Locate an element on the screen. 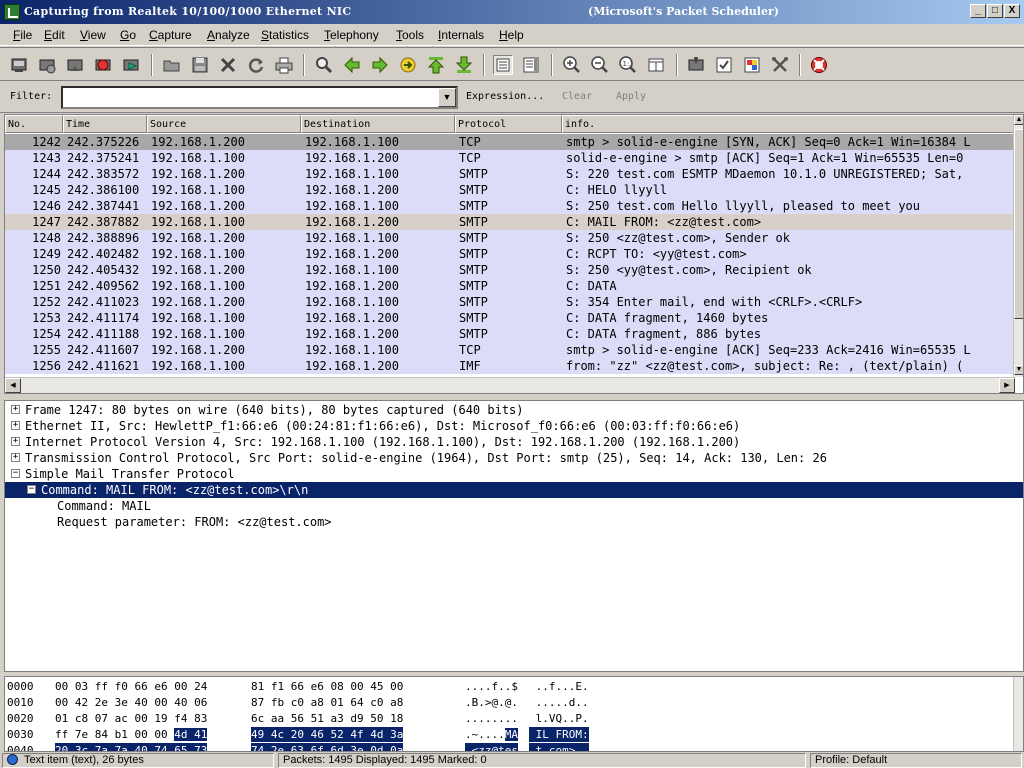 This screenshot has height=768, width=1024. scroll-right-arrow: ▶ is located at coordinates (1007, 385).